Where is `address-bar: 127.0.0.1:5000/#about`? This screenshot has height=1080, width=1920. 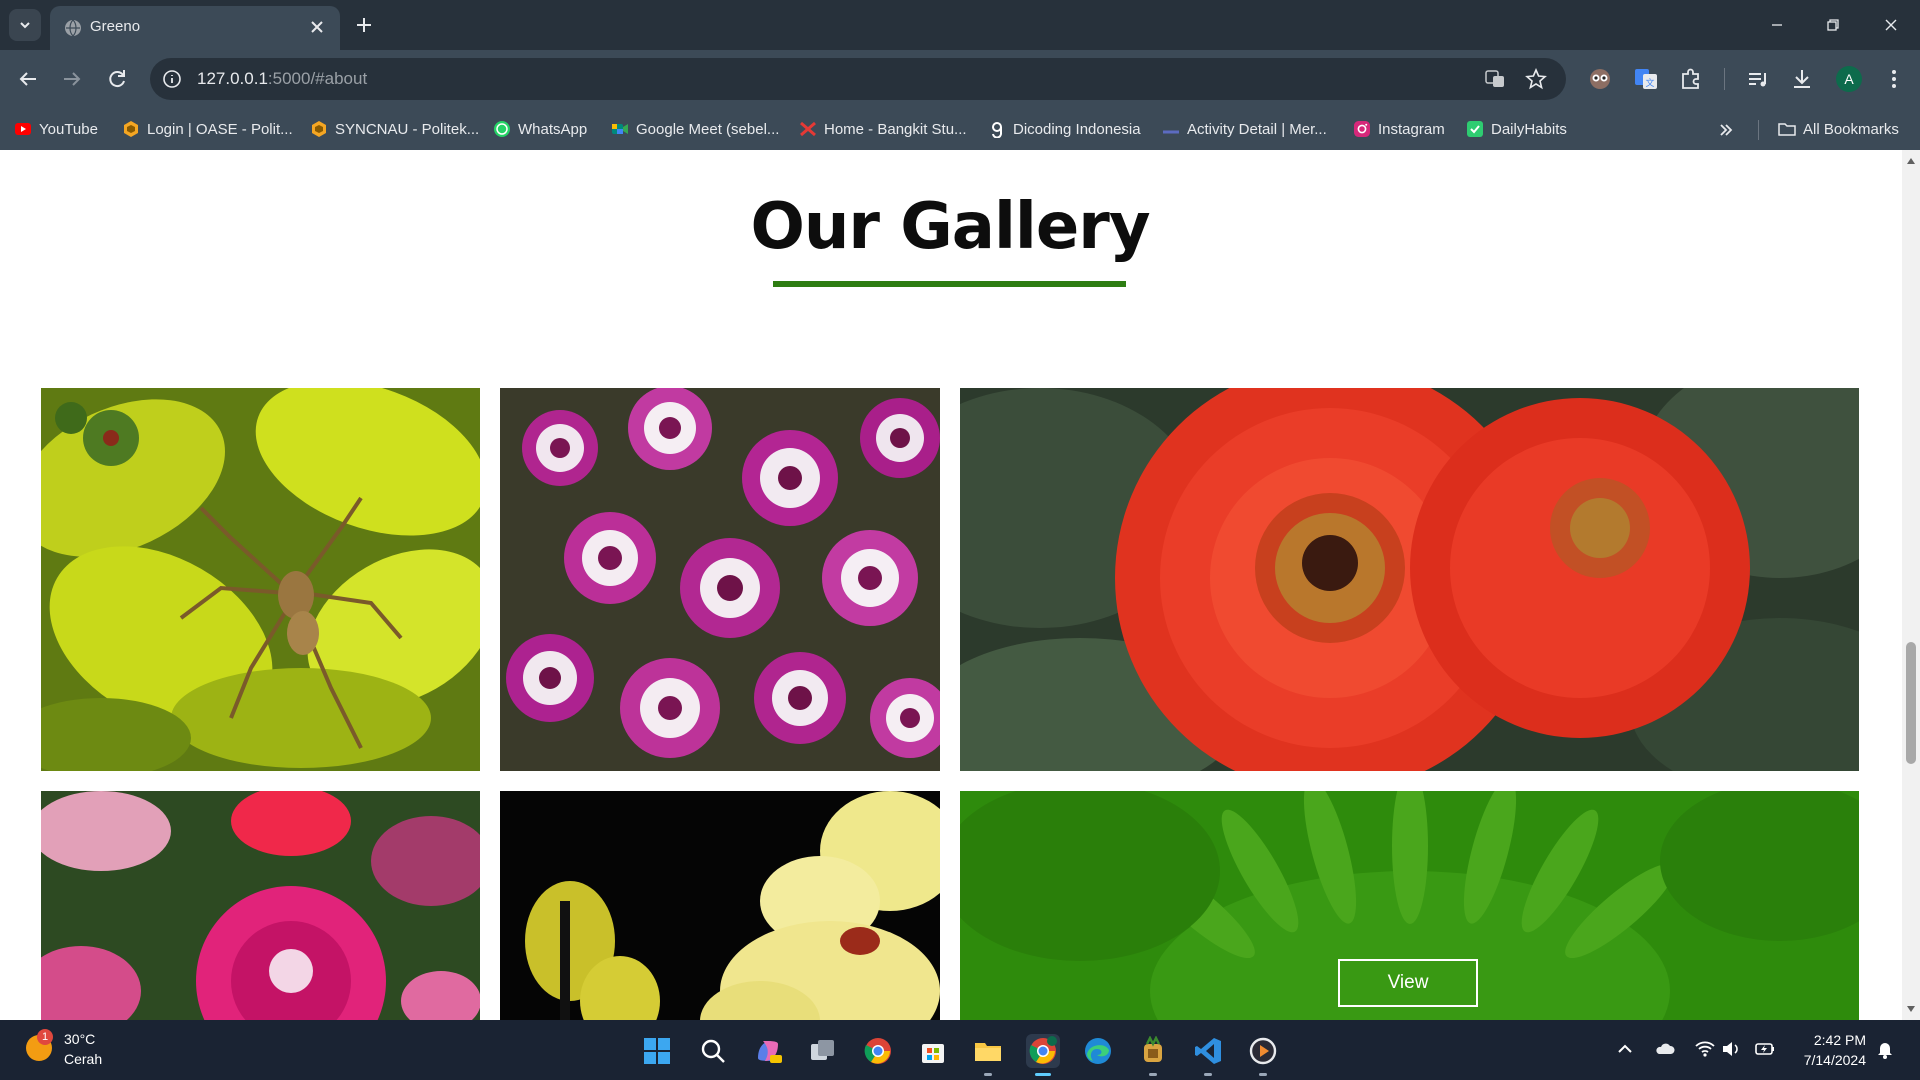 address-bar: 127.0.0.1:5000/#about is located at coordinates (858, 79).